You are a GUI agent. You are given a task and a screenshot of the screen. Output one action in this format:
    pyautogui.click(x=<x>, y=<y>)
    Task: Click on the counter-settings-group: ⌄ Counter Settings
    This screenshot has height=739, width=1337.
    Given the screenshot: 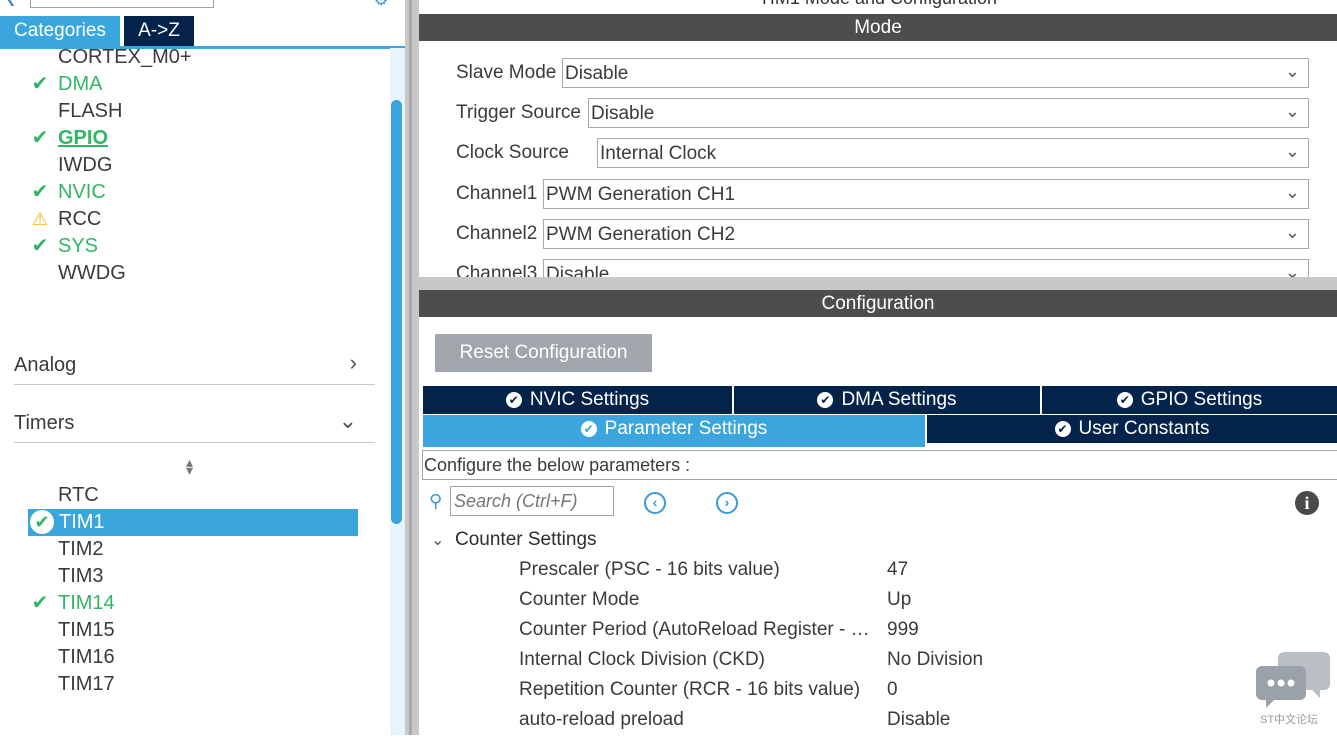 What is the action you would take?
    pyautogui.click(x=514, y=540)
    